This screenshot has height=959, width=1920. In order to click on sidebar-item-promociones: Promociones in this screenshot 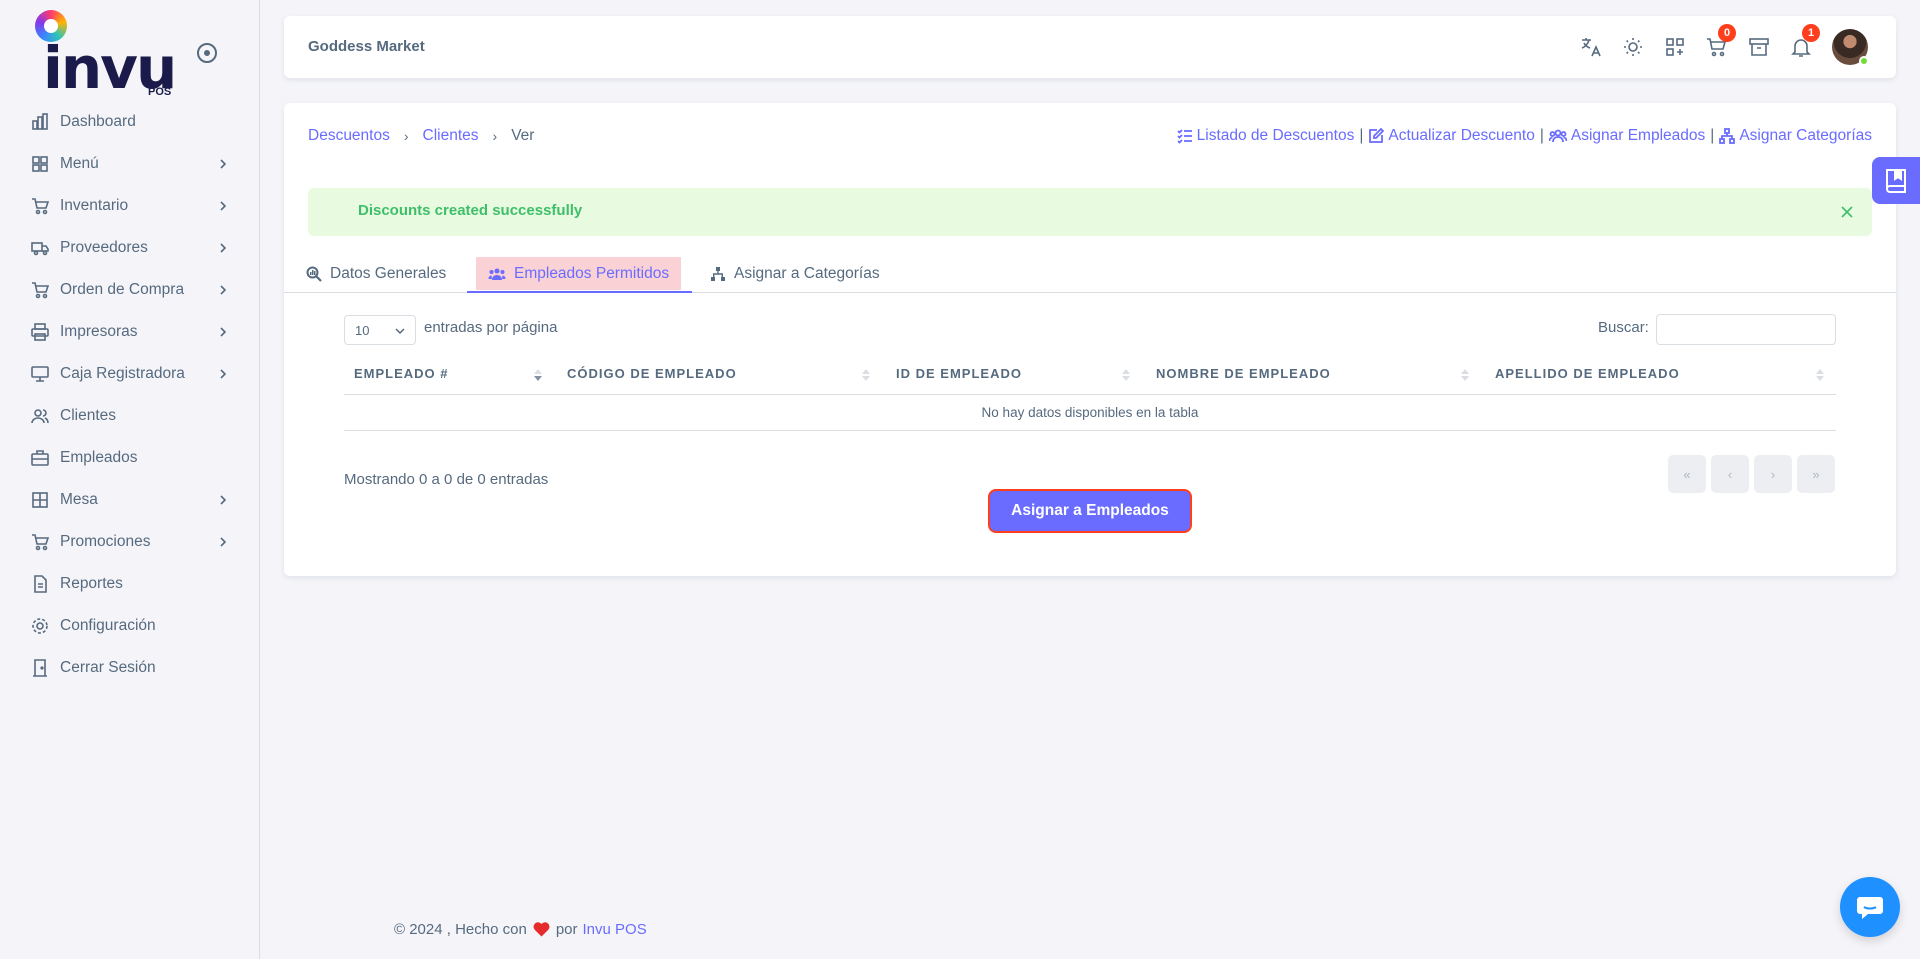, I will do `click(129, 542)`.